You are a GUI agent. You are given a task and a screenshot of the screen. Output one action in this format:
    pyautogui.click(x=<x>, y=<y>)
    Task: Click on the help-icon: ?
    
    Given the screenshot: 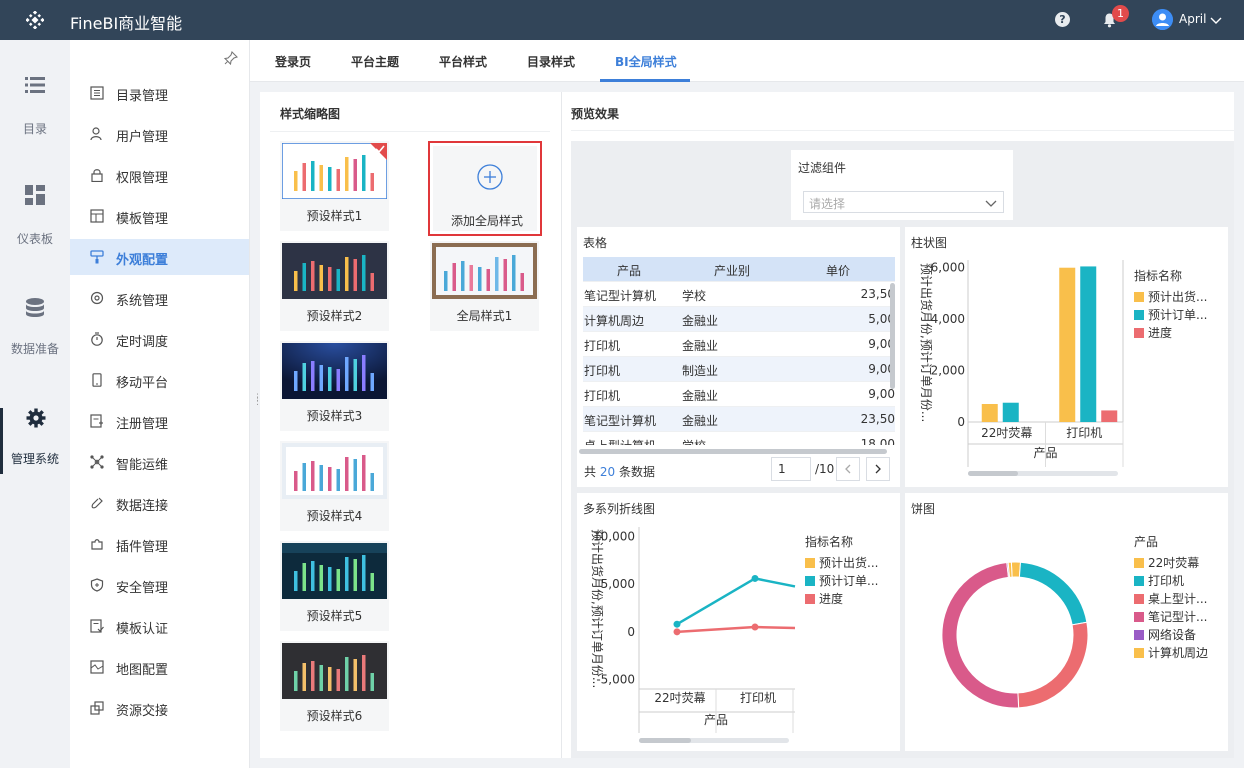 What is the action you would take?
    pyautogui.click(x=1062, y=19)
    